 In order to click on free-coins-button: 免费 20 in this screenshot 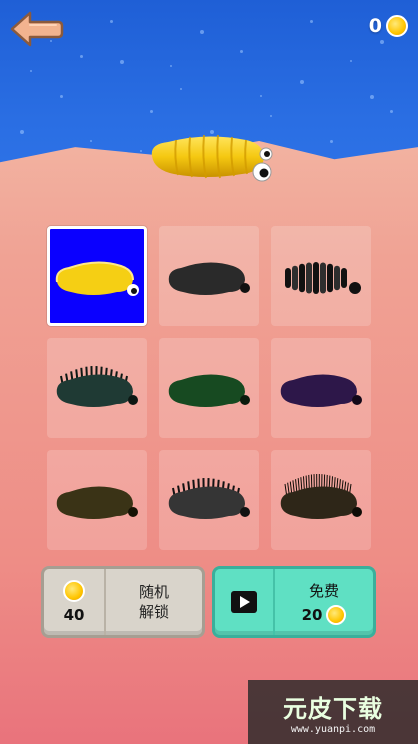, I will do `click(294, 602)`.